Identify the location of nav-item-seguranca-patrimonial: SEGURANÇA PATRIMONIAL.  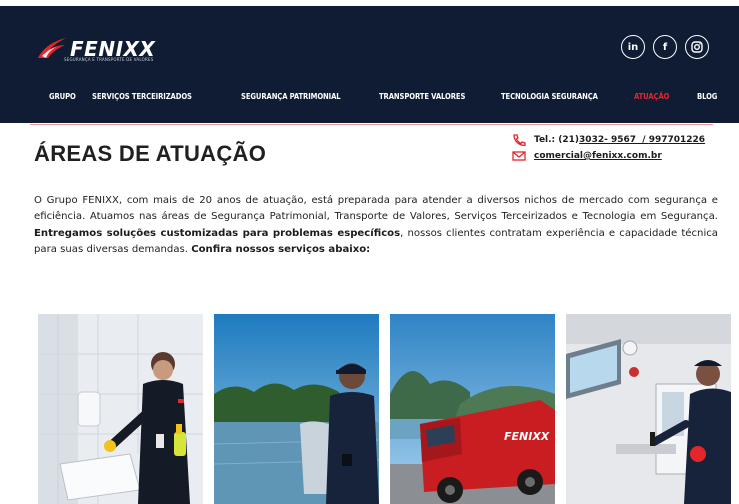
(291, 96).